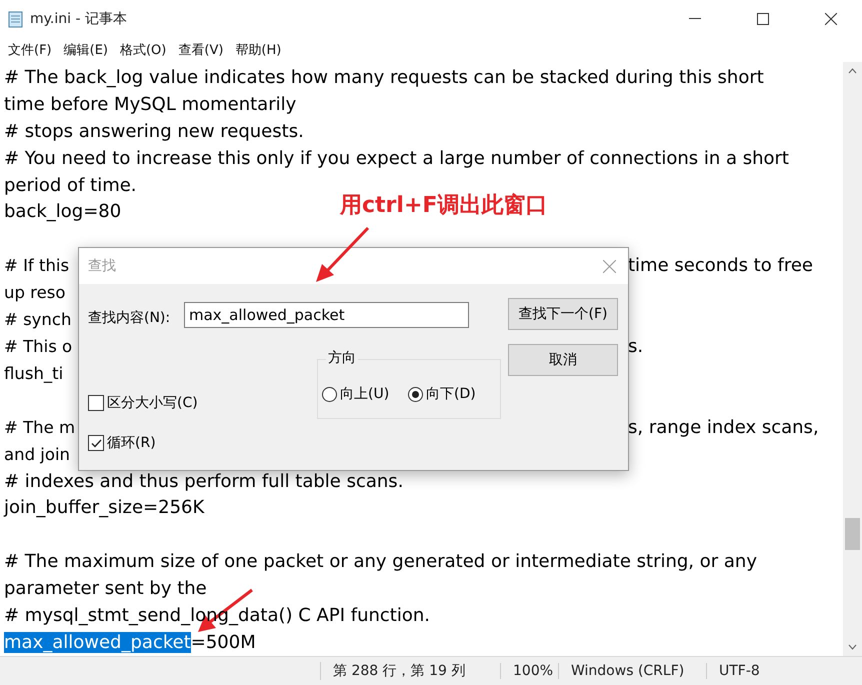  Describe the element at coordinates (129, 318) in the screenshot. I see `field-label: 查找内容(N):` at that location.